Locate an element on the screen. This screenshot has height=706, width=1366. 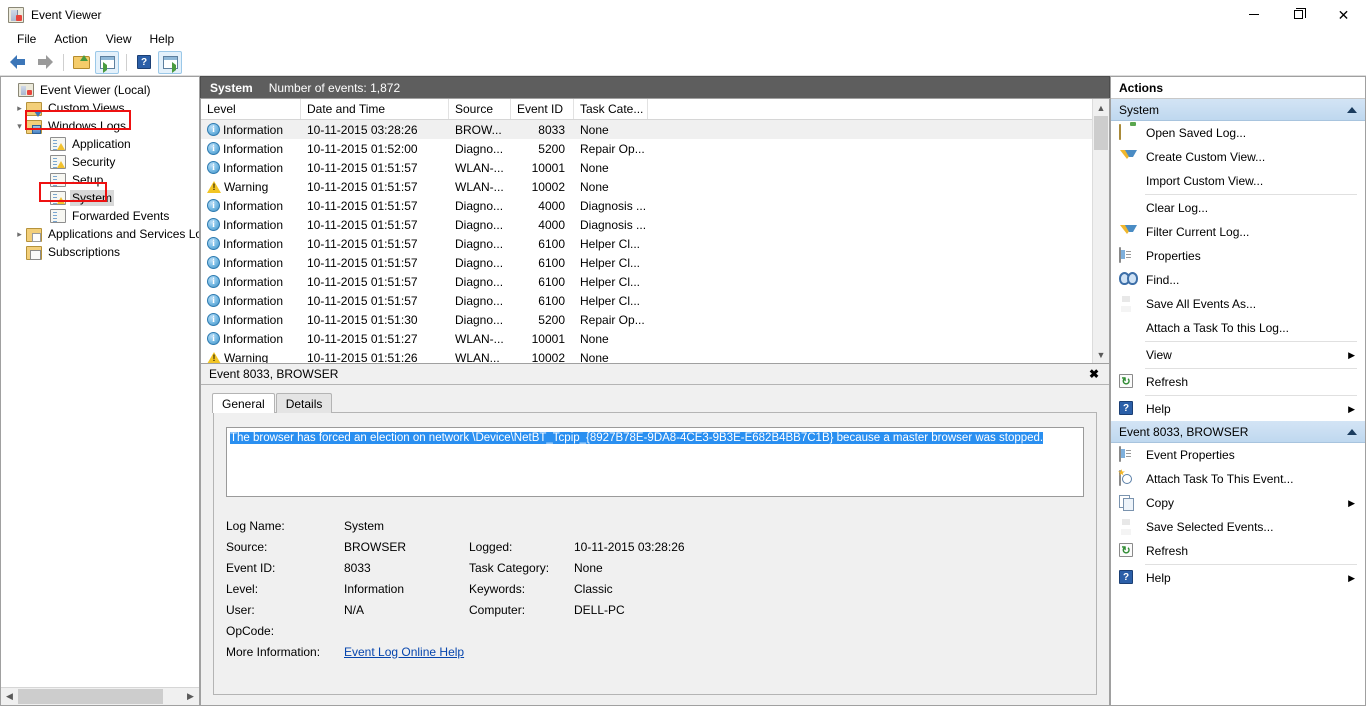
tree-item-custom-views: ▸ Custom Views is located at coordinates (100, 108).